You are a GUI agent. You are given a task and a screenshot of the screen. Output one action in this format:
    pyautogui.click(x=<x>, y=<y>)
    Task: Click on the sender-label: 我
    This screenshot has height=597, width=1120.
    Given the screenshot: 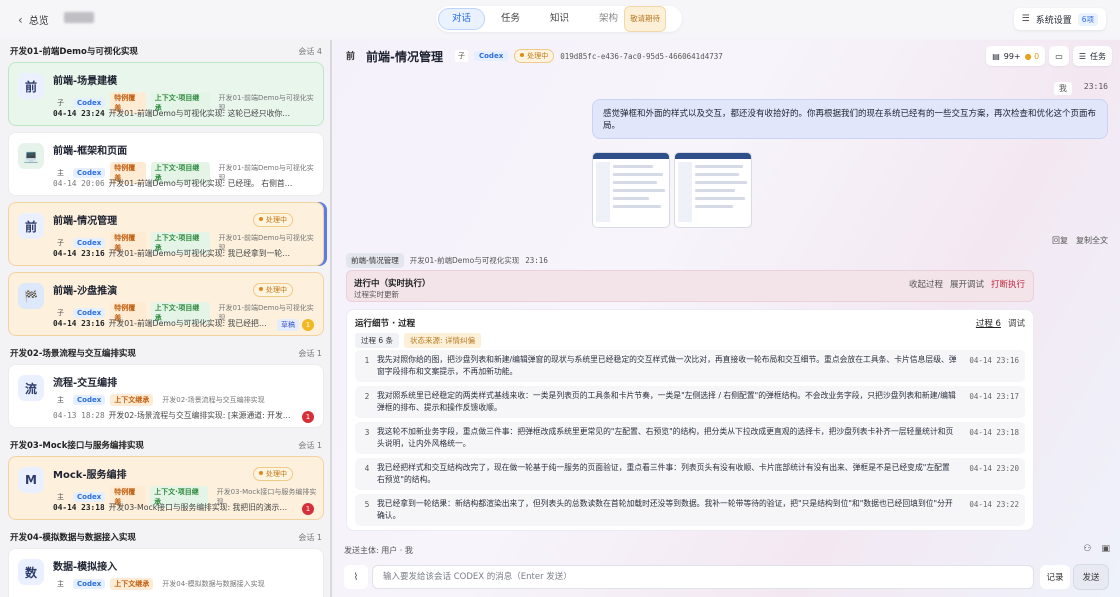 What is the action you would take?
    pyautogui.click(x=1062, y=88)
    